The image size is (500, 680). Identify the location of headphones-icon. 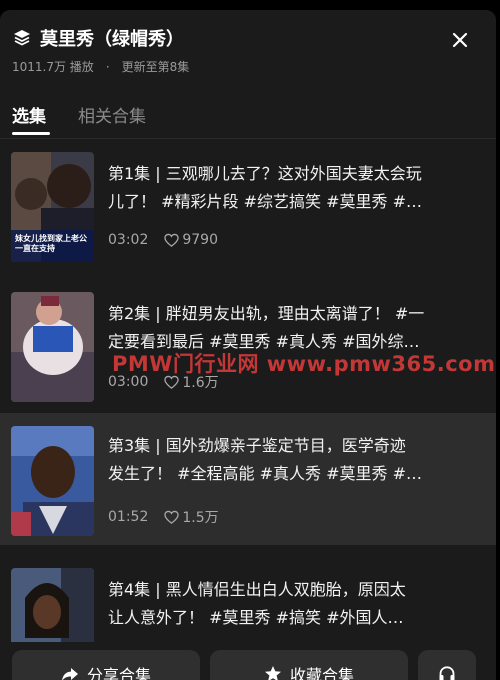
(447, 673).